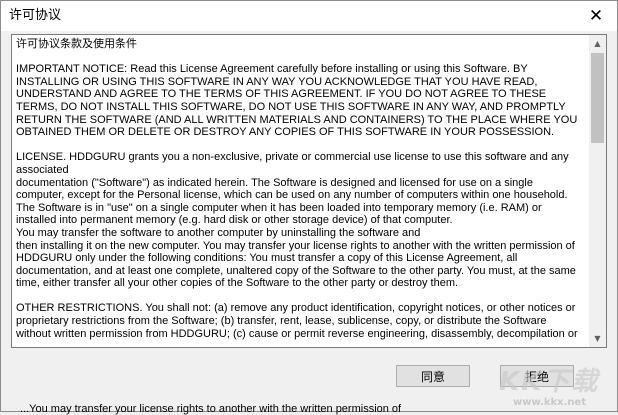 This screenshot has height=415, width=618. I want to click on scrollbar-thumb, so click(597, 98).